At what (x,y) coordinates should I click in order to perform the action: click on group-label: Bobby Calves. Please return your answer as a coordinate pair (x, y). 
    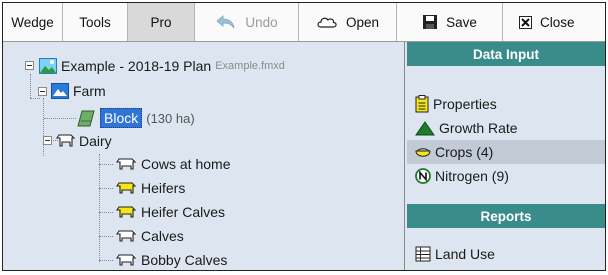
    Looking at the image, I should click on (184, 260).